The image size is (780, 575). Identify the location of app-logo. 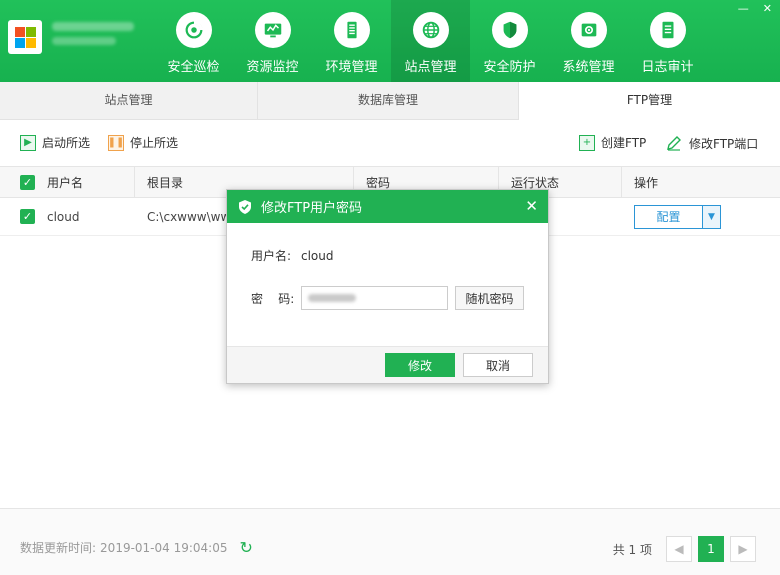
(25, 37).